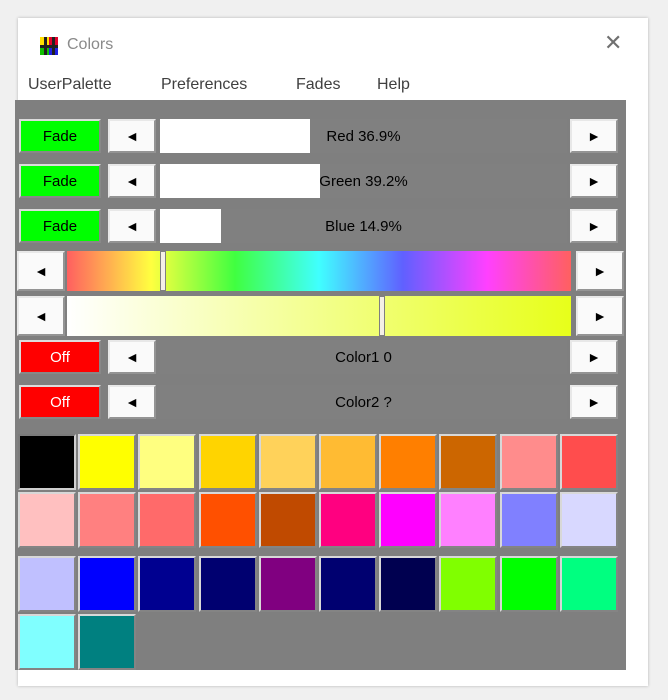 The height and width of the screenshot is (700, 668). What do you see at coordinates (60, 181) in the screenshot?
I see `green-fade-button: Fade` at bounding box center [60, 181].